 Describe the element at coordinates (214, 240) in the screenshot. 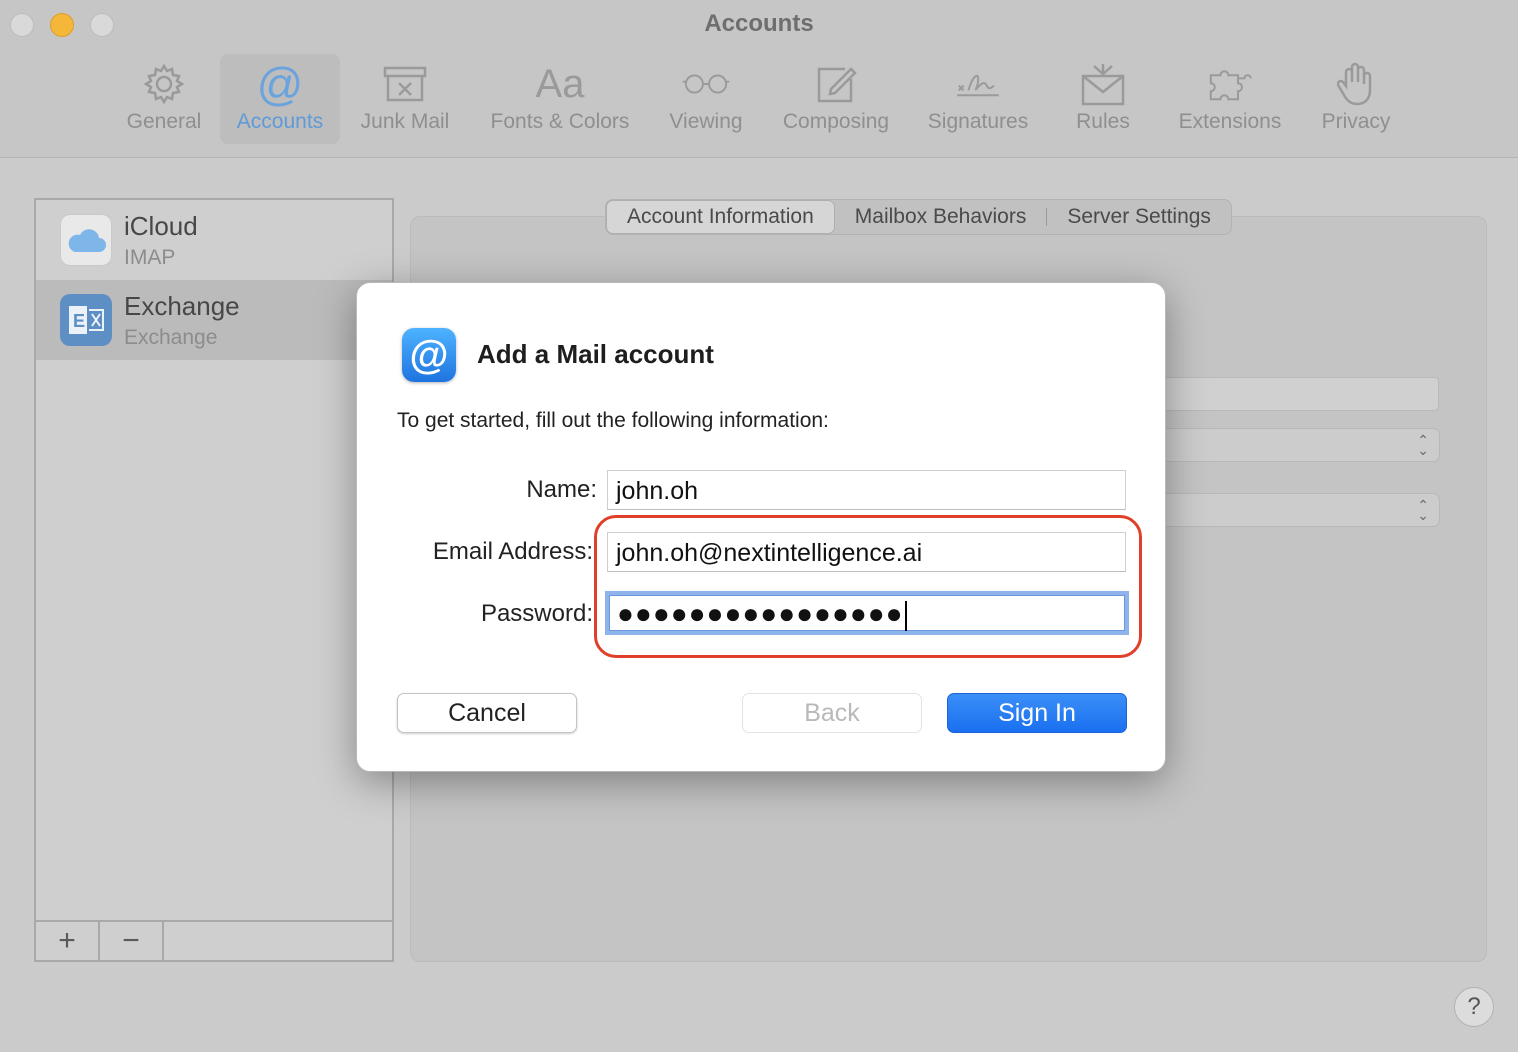

I see `account-item-icloud: iCloud IMAP` at that location.